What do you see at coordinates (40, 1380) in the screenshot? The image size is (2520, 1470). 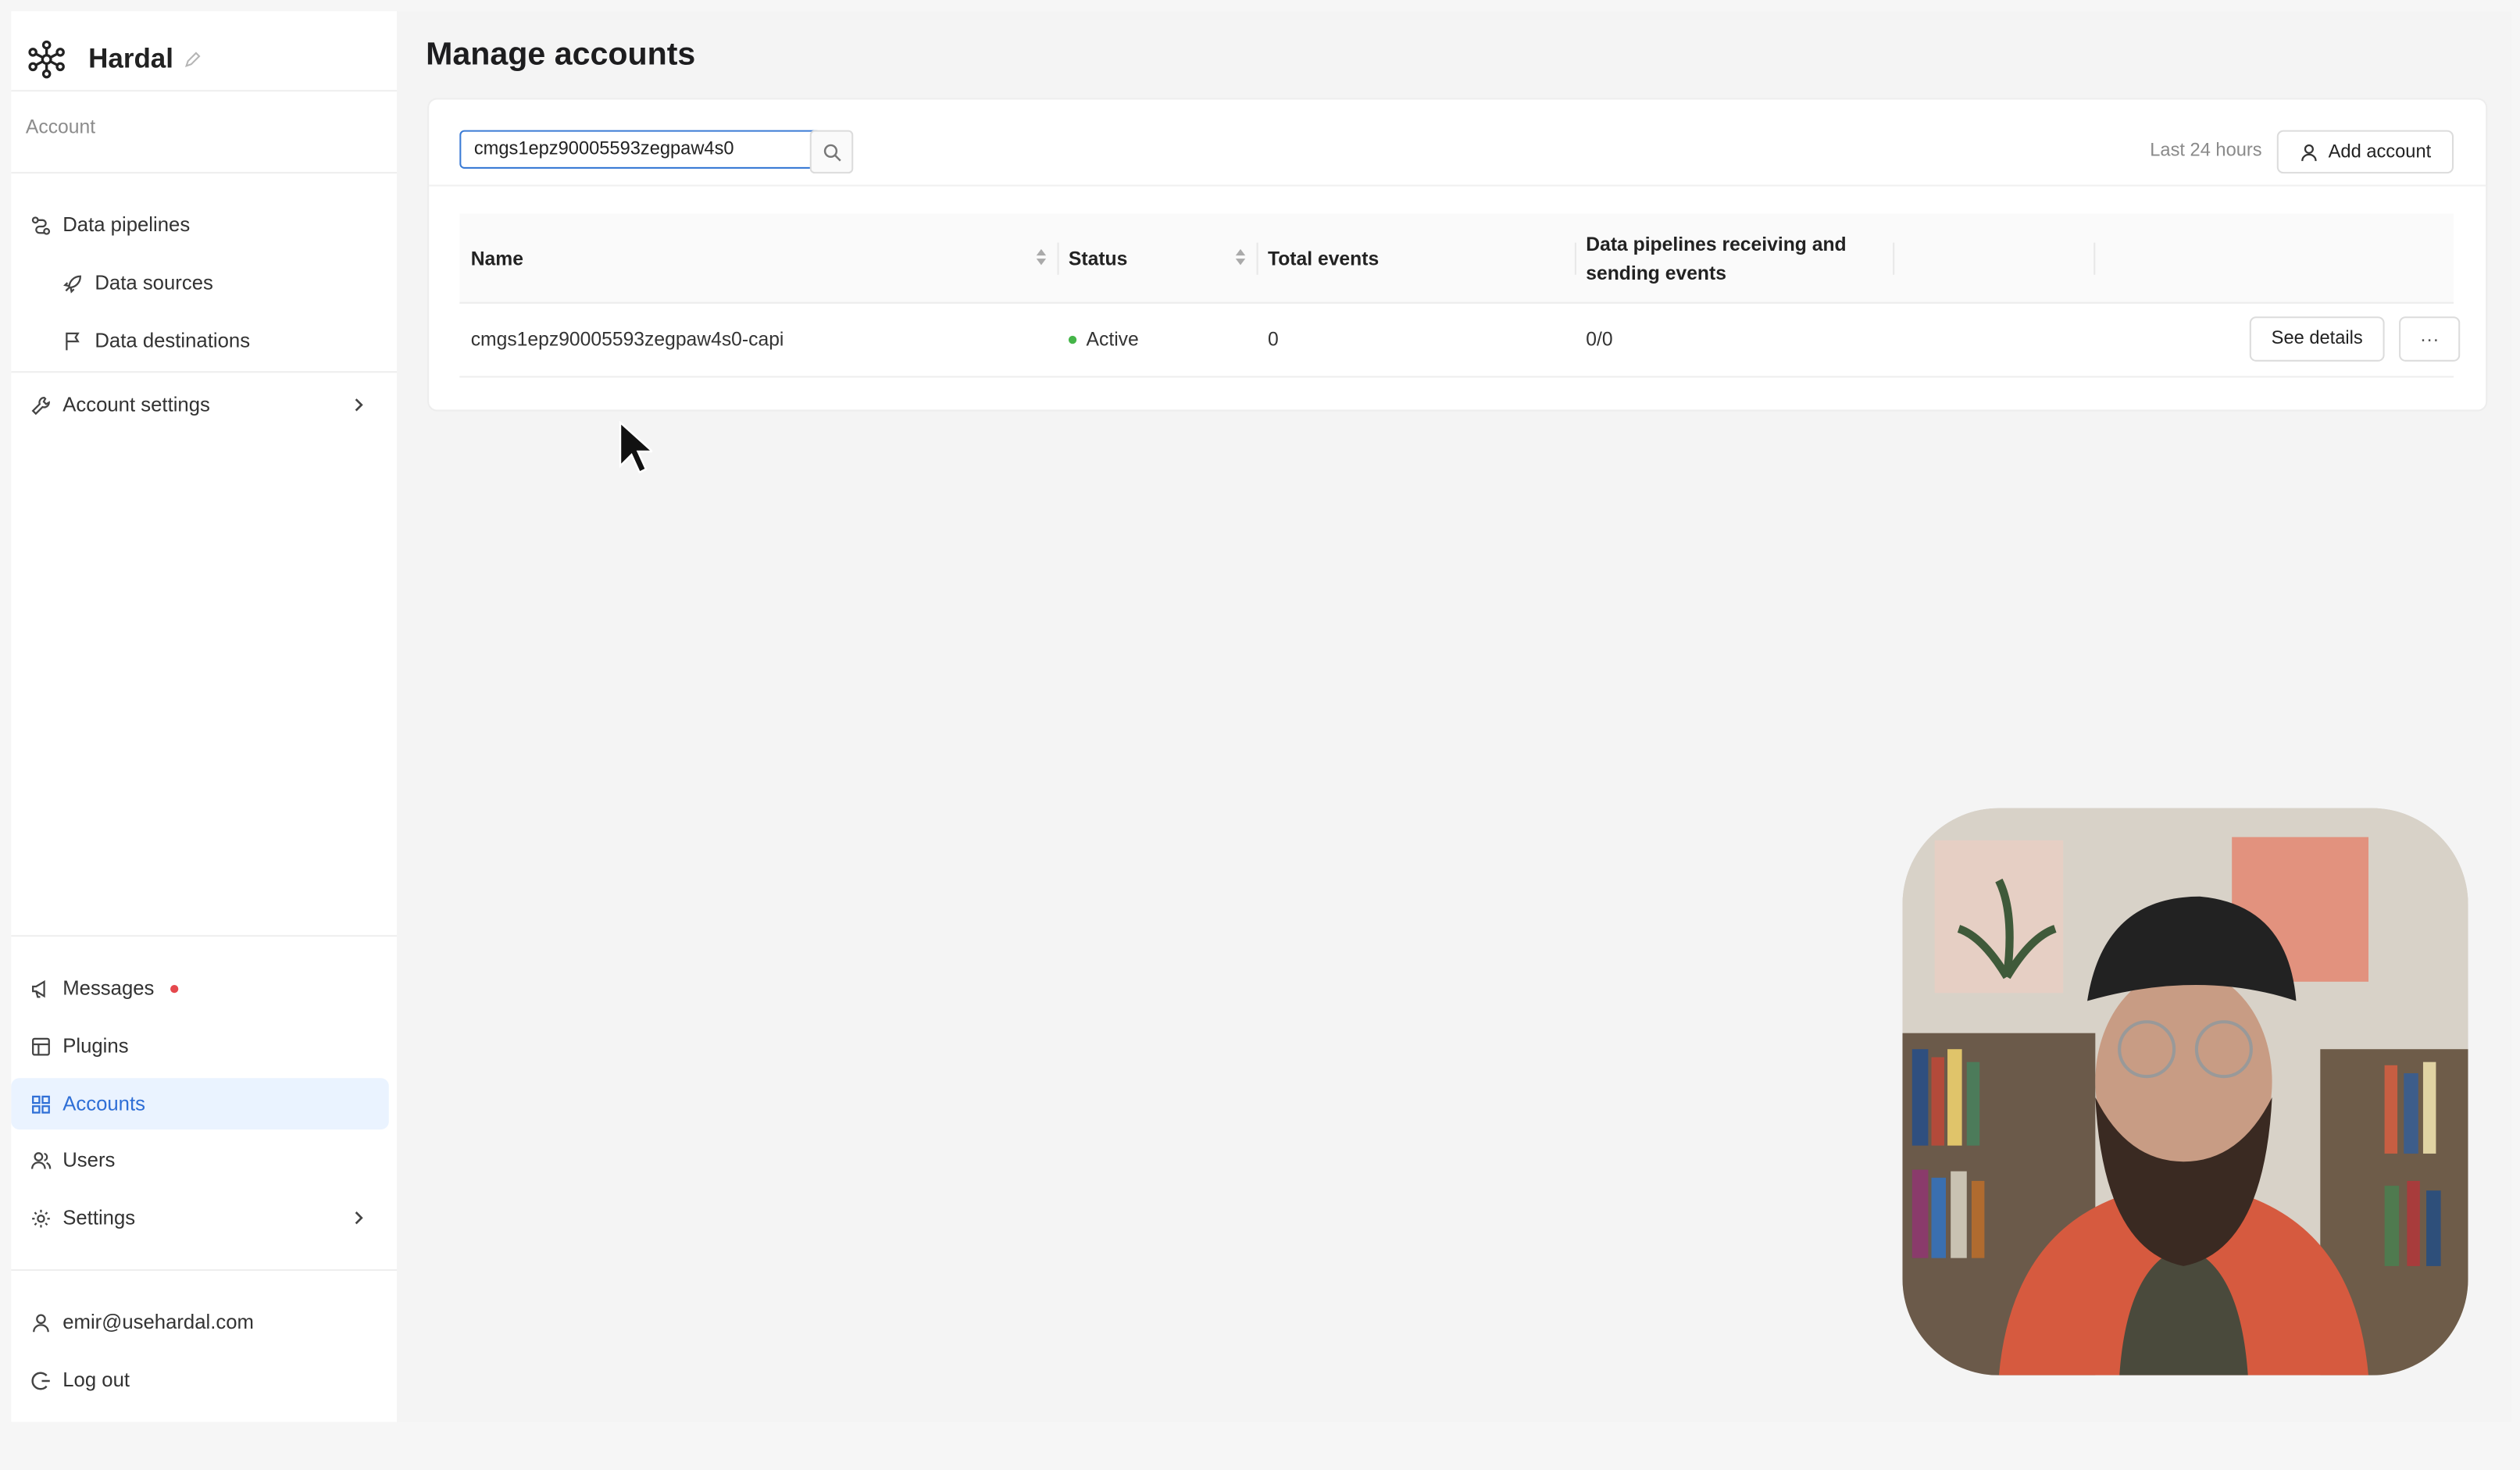 I see `logout-icon` at bounding box center [40, 1380].